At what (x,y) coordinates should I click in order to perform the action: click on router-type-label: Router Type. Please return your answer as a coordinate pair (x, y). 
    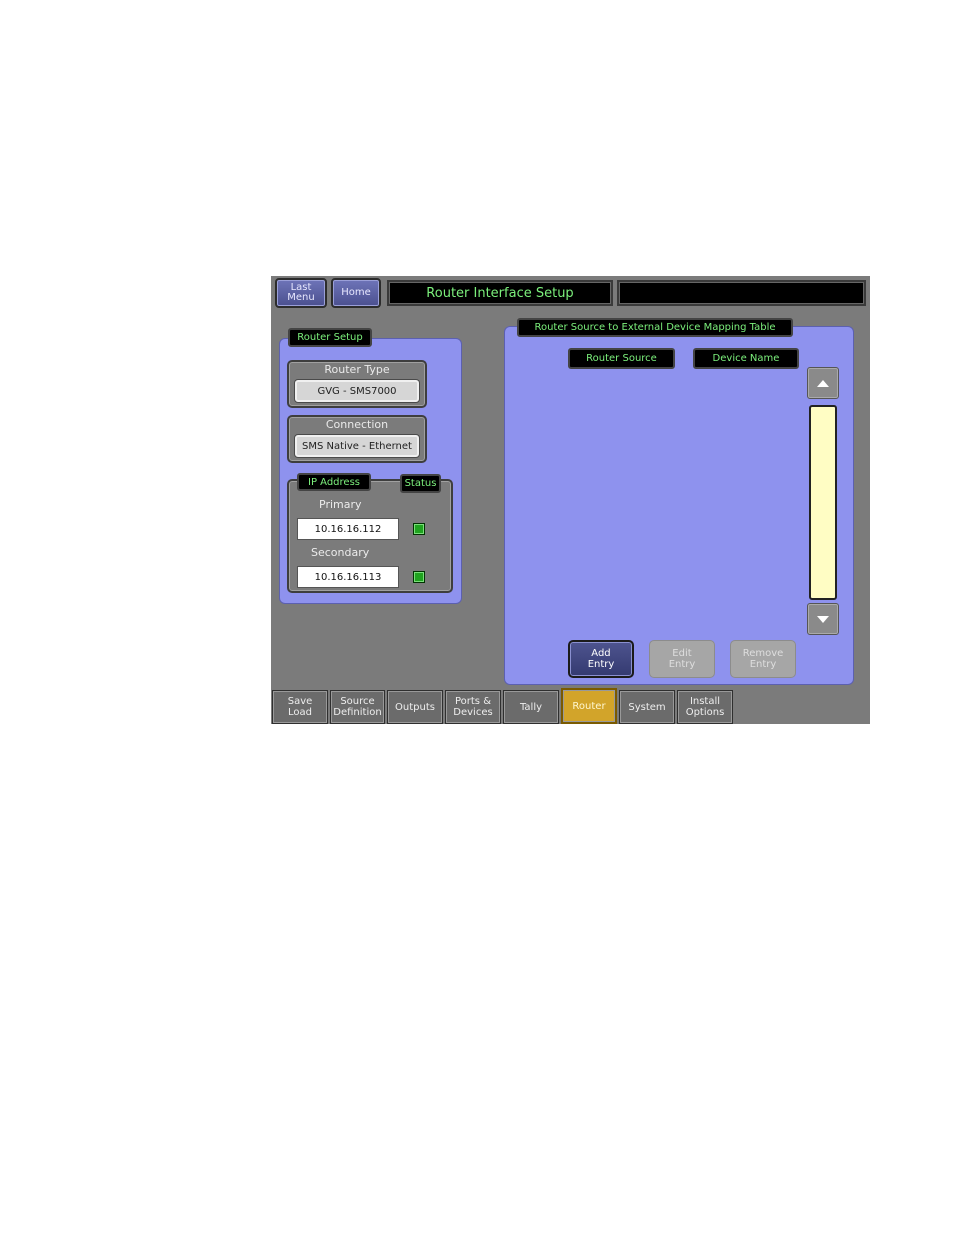
    Looking at the image, I should click on (357, 369).